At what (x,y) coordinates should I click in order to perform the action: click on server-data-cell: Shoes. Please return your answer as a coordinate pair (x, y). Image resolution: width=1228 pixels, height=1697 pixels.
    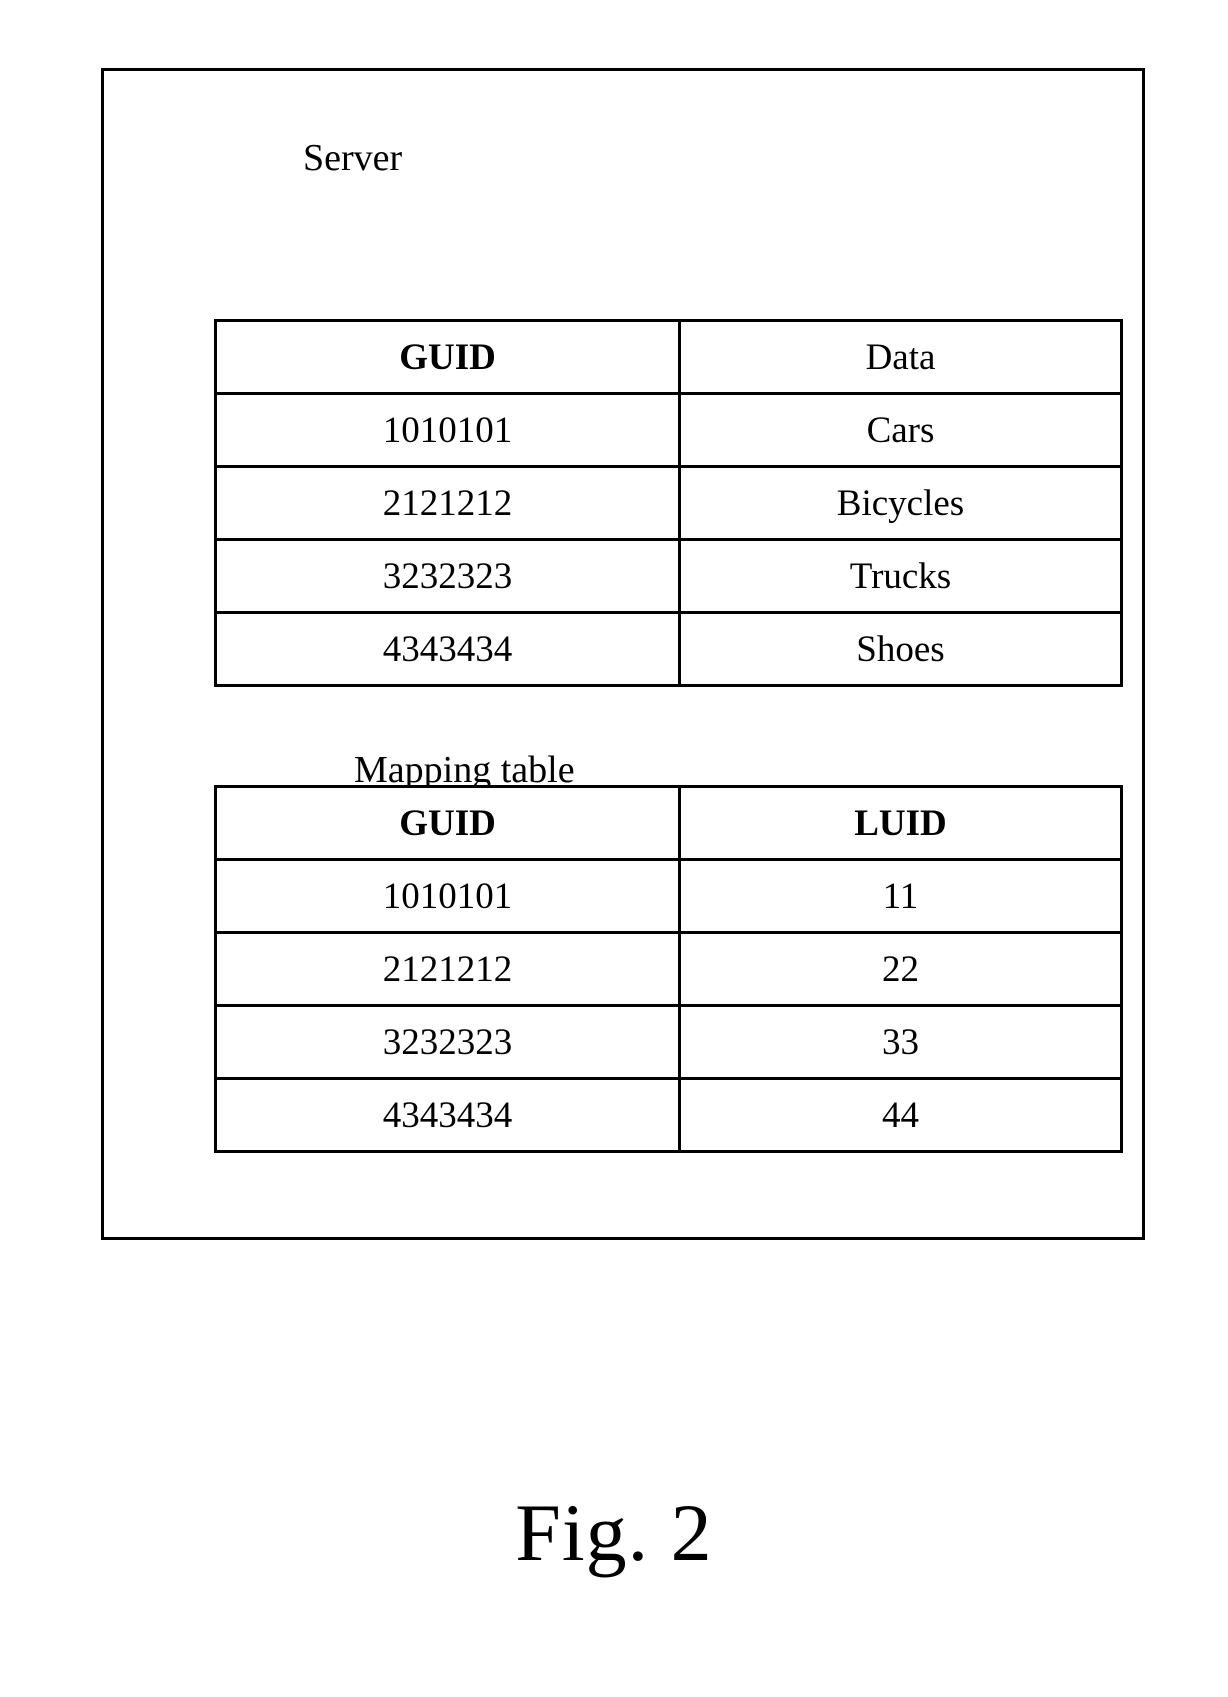
    Looking at the image, I should click on (900, 649).